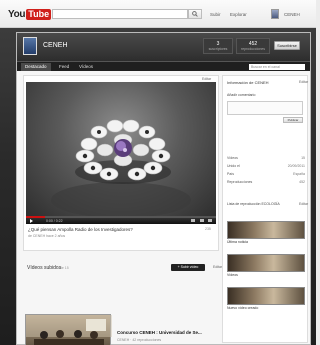 This screenshot has height=345, width=320. I want to click on fullscreen-icon, so click(202, 220).